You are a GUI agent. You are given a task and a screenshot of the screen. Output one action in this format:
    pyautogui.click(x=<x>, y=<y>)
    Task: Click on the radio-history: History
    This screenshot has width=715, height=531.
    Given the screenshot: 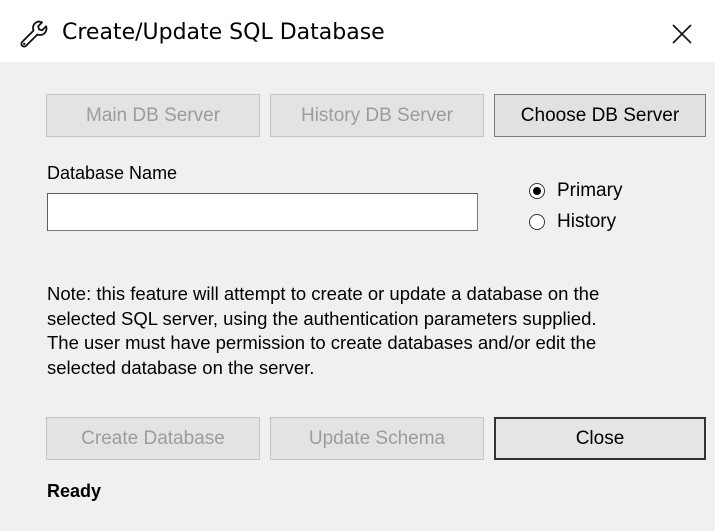 What is the action you would take?
    pyautogui.click(x=572, y=222)
    